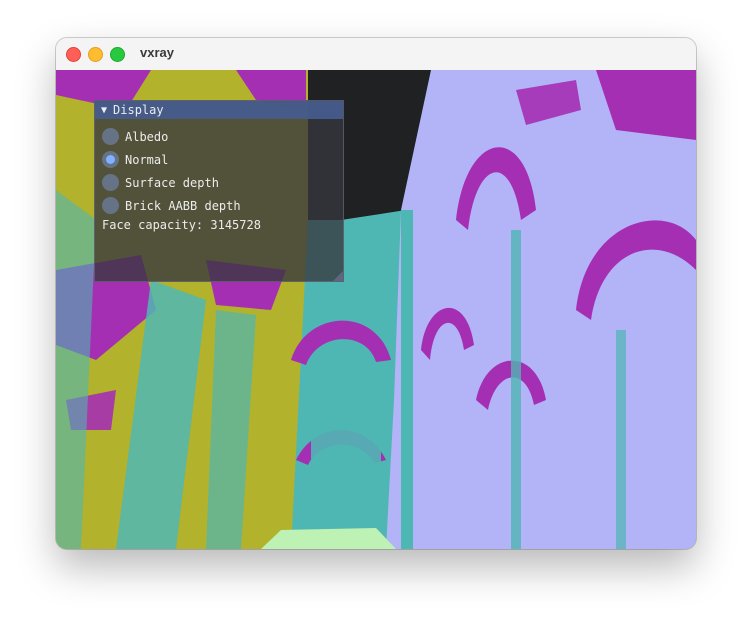  I want to click on radio-albedo, so click(110, 136).